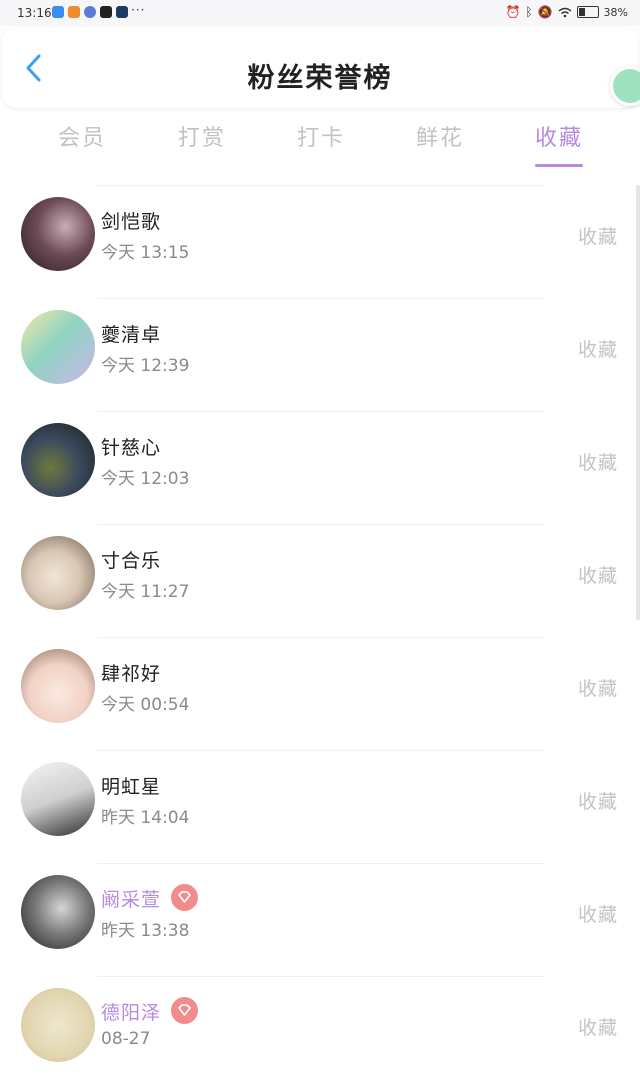  What do you see at coordinates (145, 253) in the screenshot?
I see `fan-time: 今天 13:15` at bounding box center [145, 253].